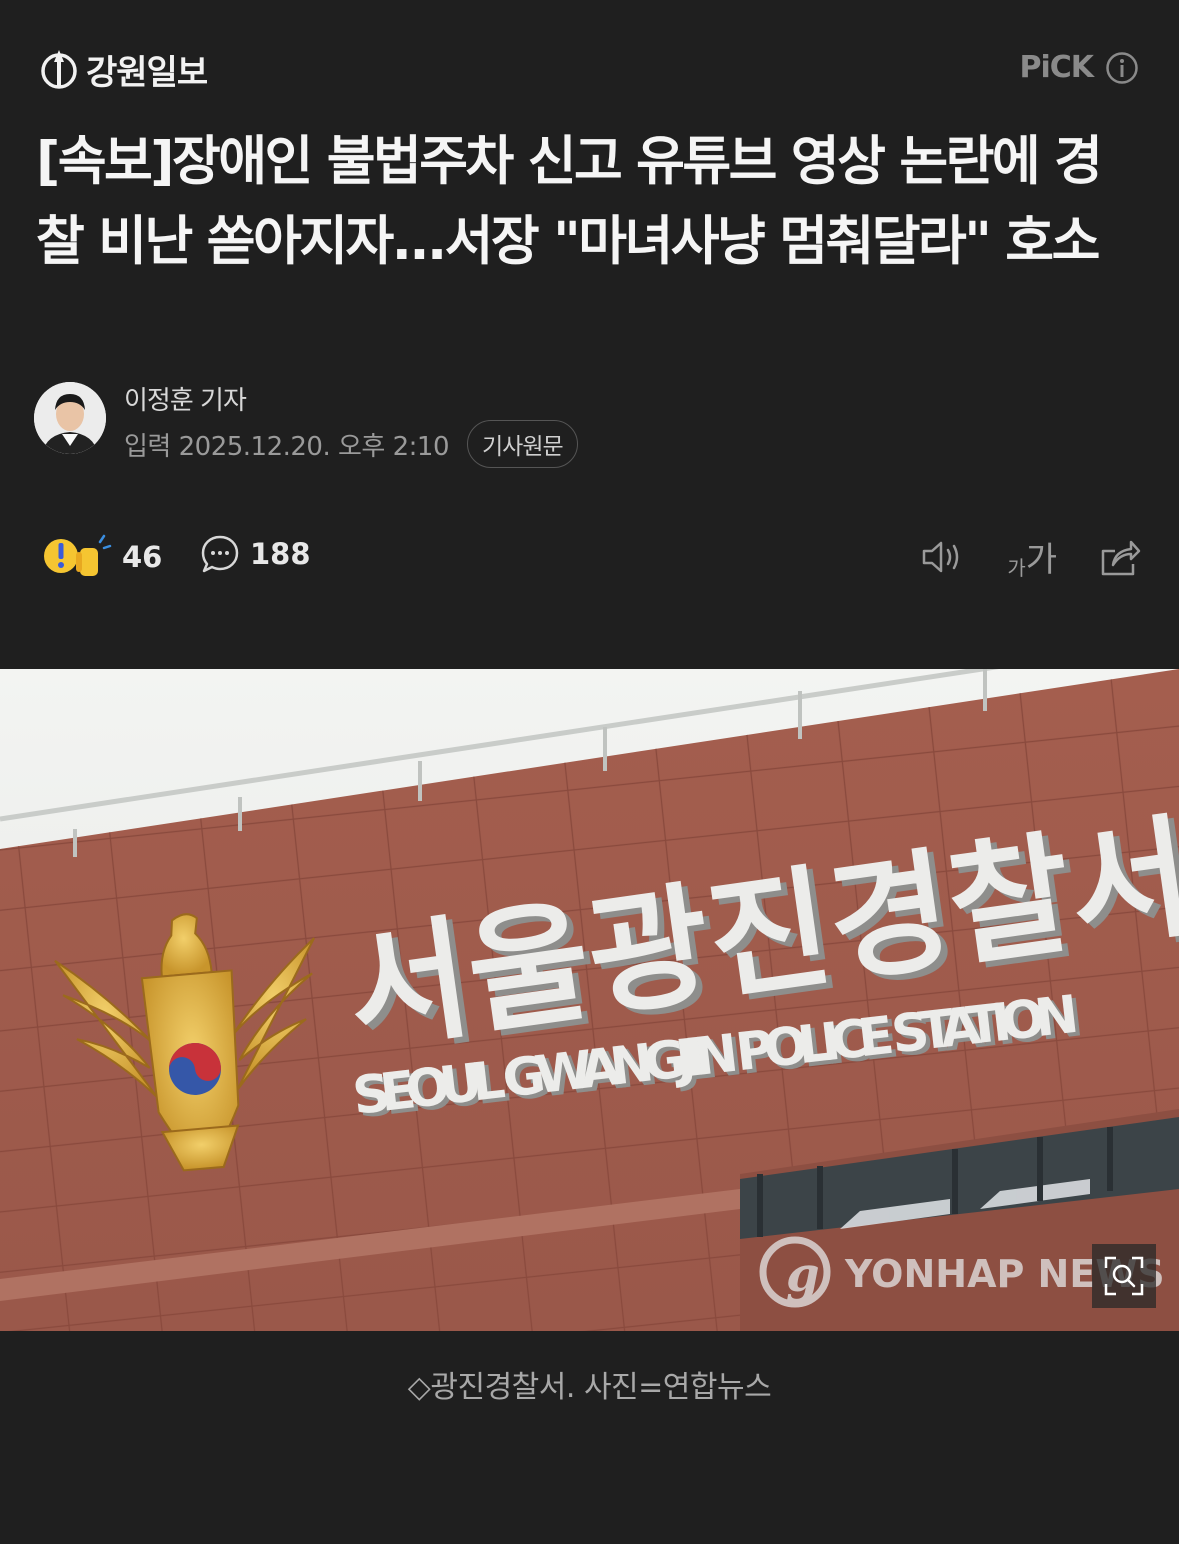 The width and height of the screenshot is (1179, 1544). What do you see at coordinates (78, 555) in the screenshot?
I see `reaction-emoji-icon` at bounding box center [78, 555].